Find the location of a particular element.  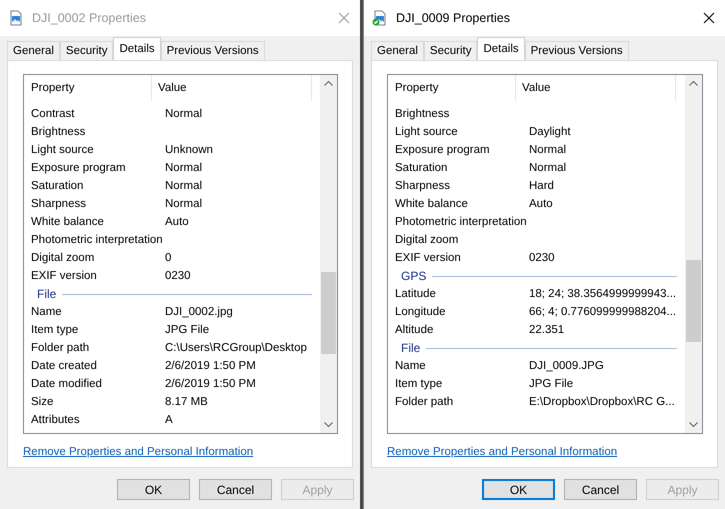

property-value: A is located at coordinates (169, 420).